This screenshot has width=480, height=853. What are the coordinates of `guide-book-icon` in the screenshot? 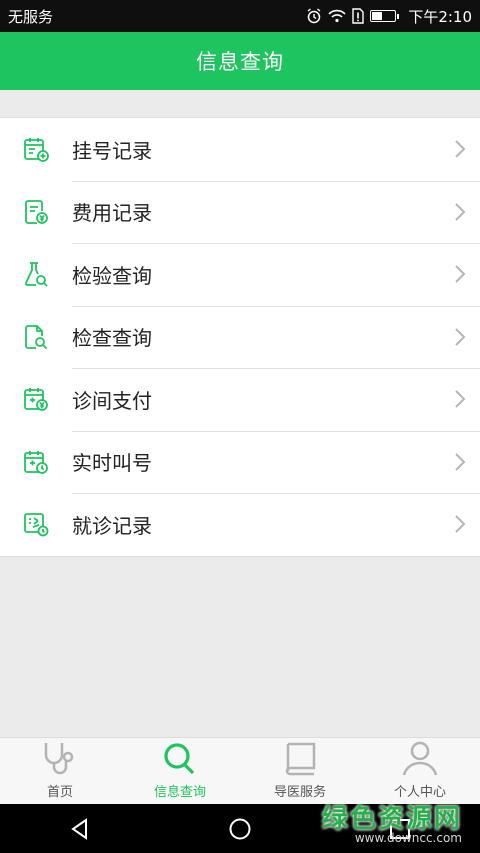 It's located at (300, 759).